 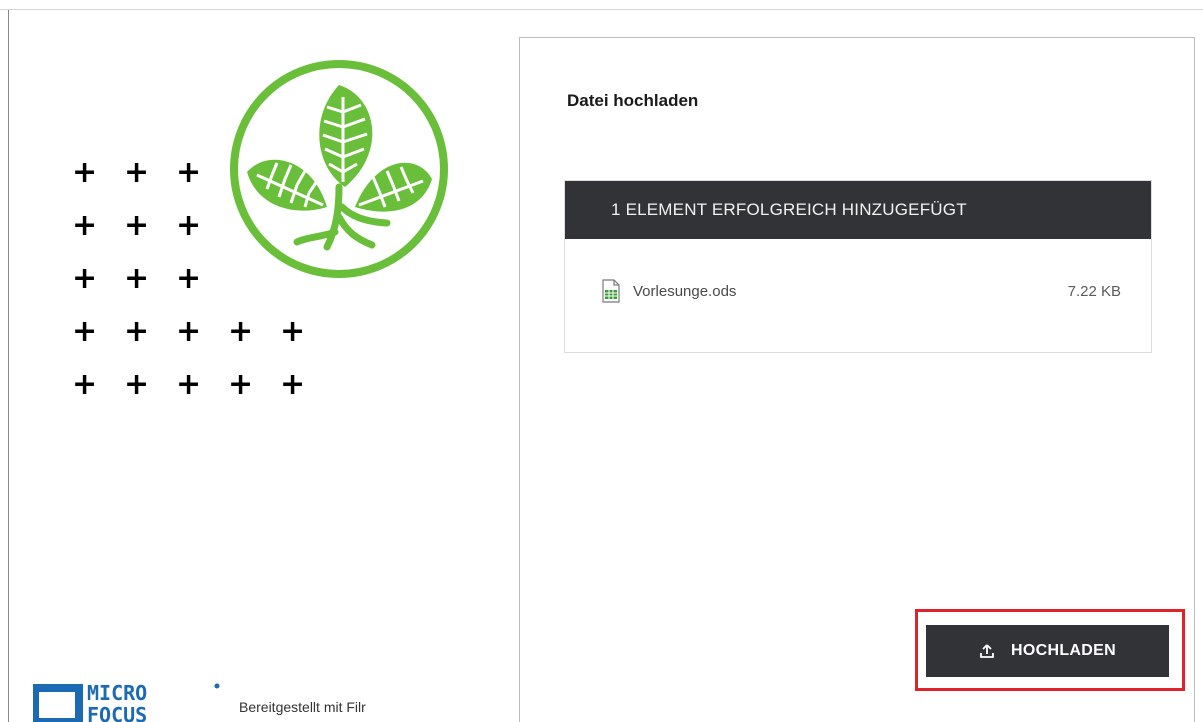 What do you see at coordinates (611, 291) in the screenshot?
I see `spreadsheet-file-icon` at bounding box center [611, 291].